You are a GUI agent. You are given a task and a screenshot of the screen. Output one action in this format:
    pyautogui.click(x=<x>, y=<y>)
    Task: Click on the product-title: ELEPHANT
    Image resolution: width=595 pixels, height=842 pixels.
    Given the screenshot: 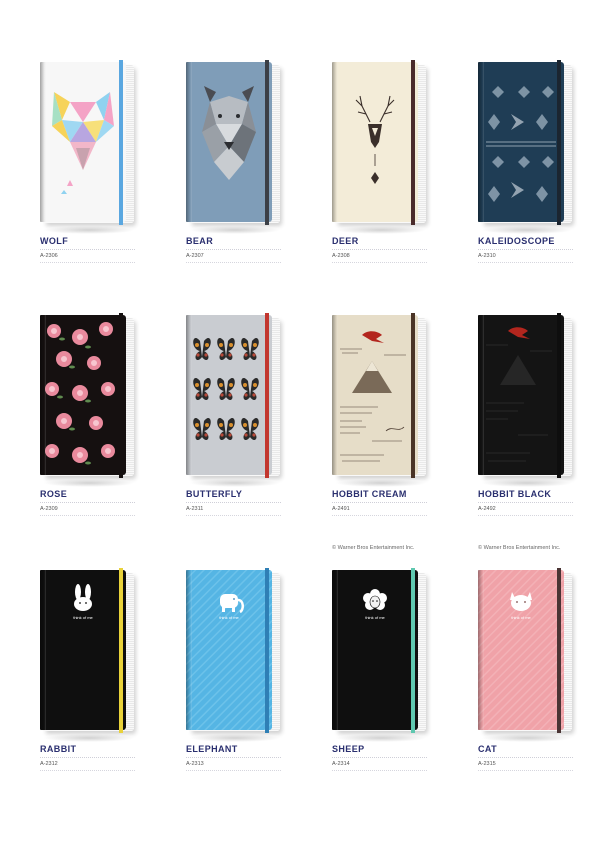 What is the action you would take?
    pyautogui.click(x=212, y=749)
    